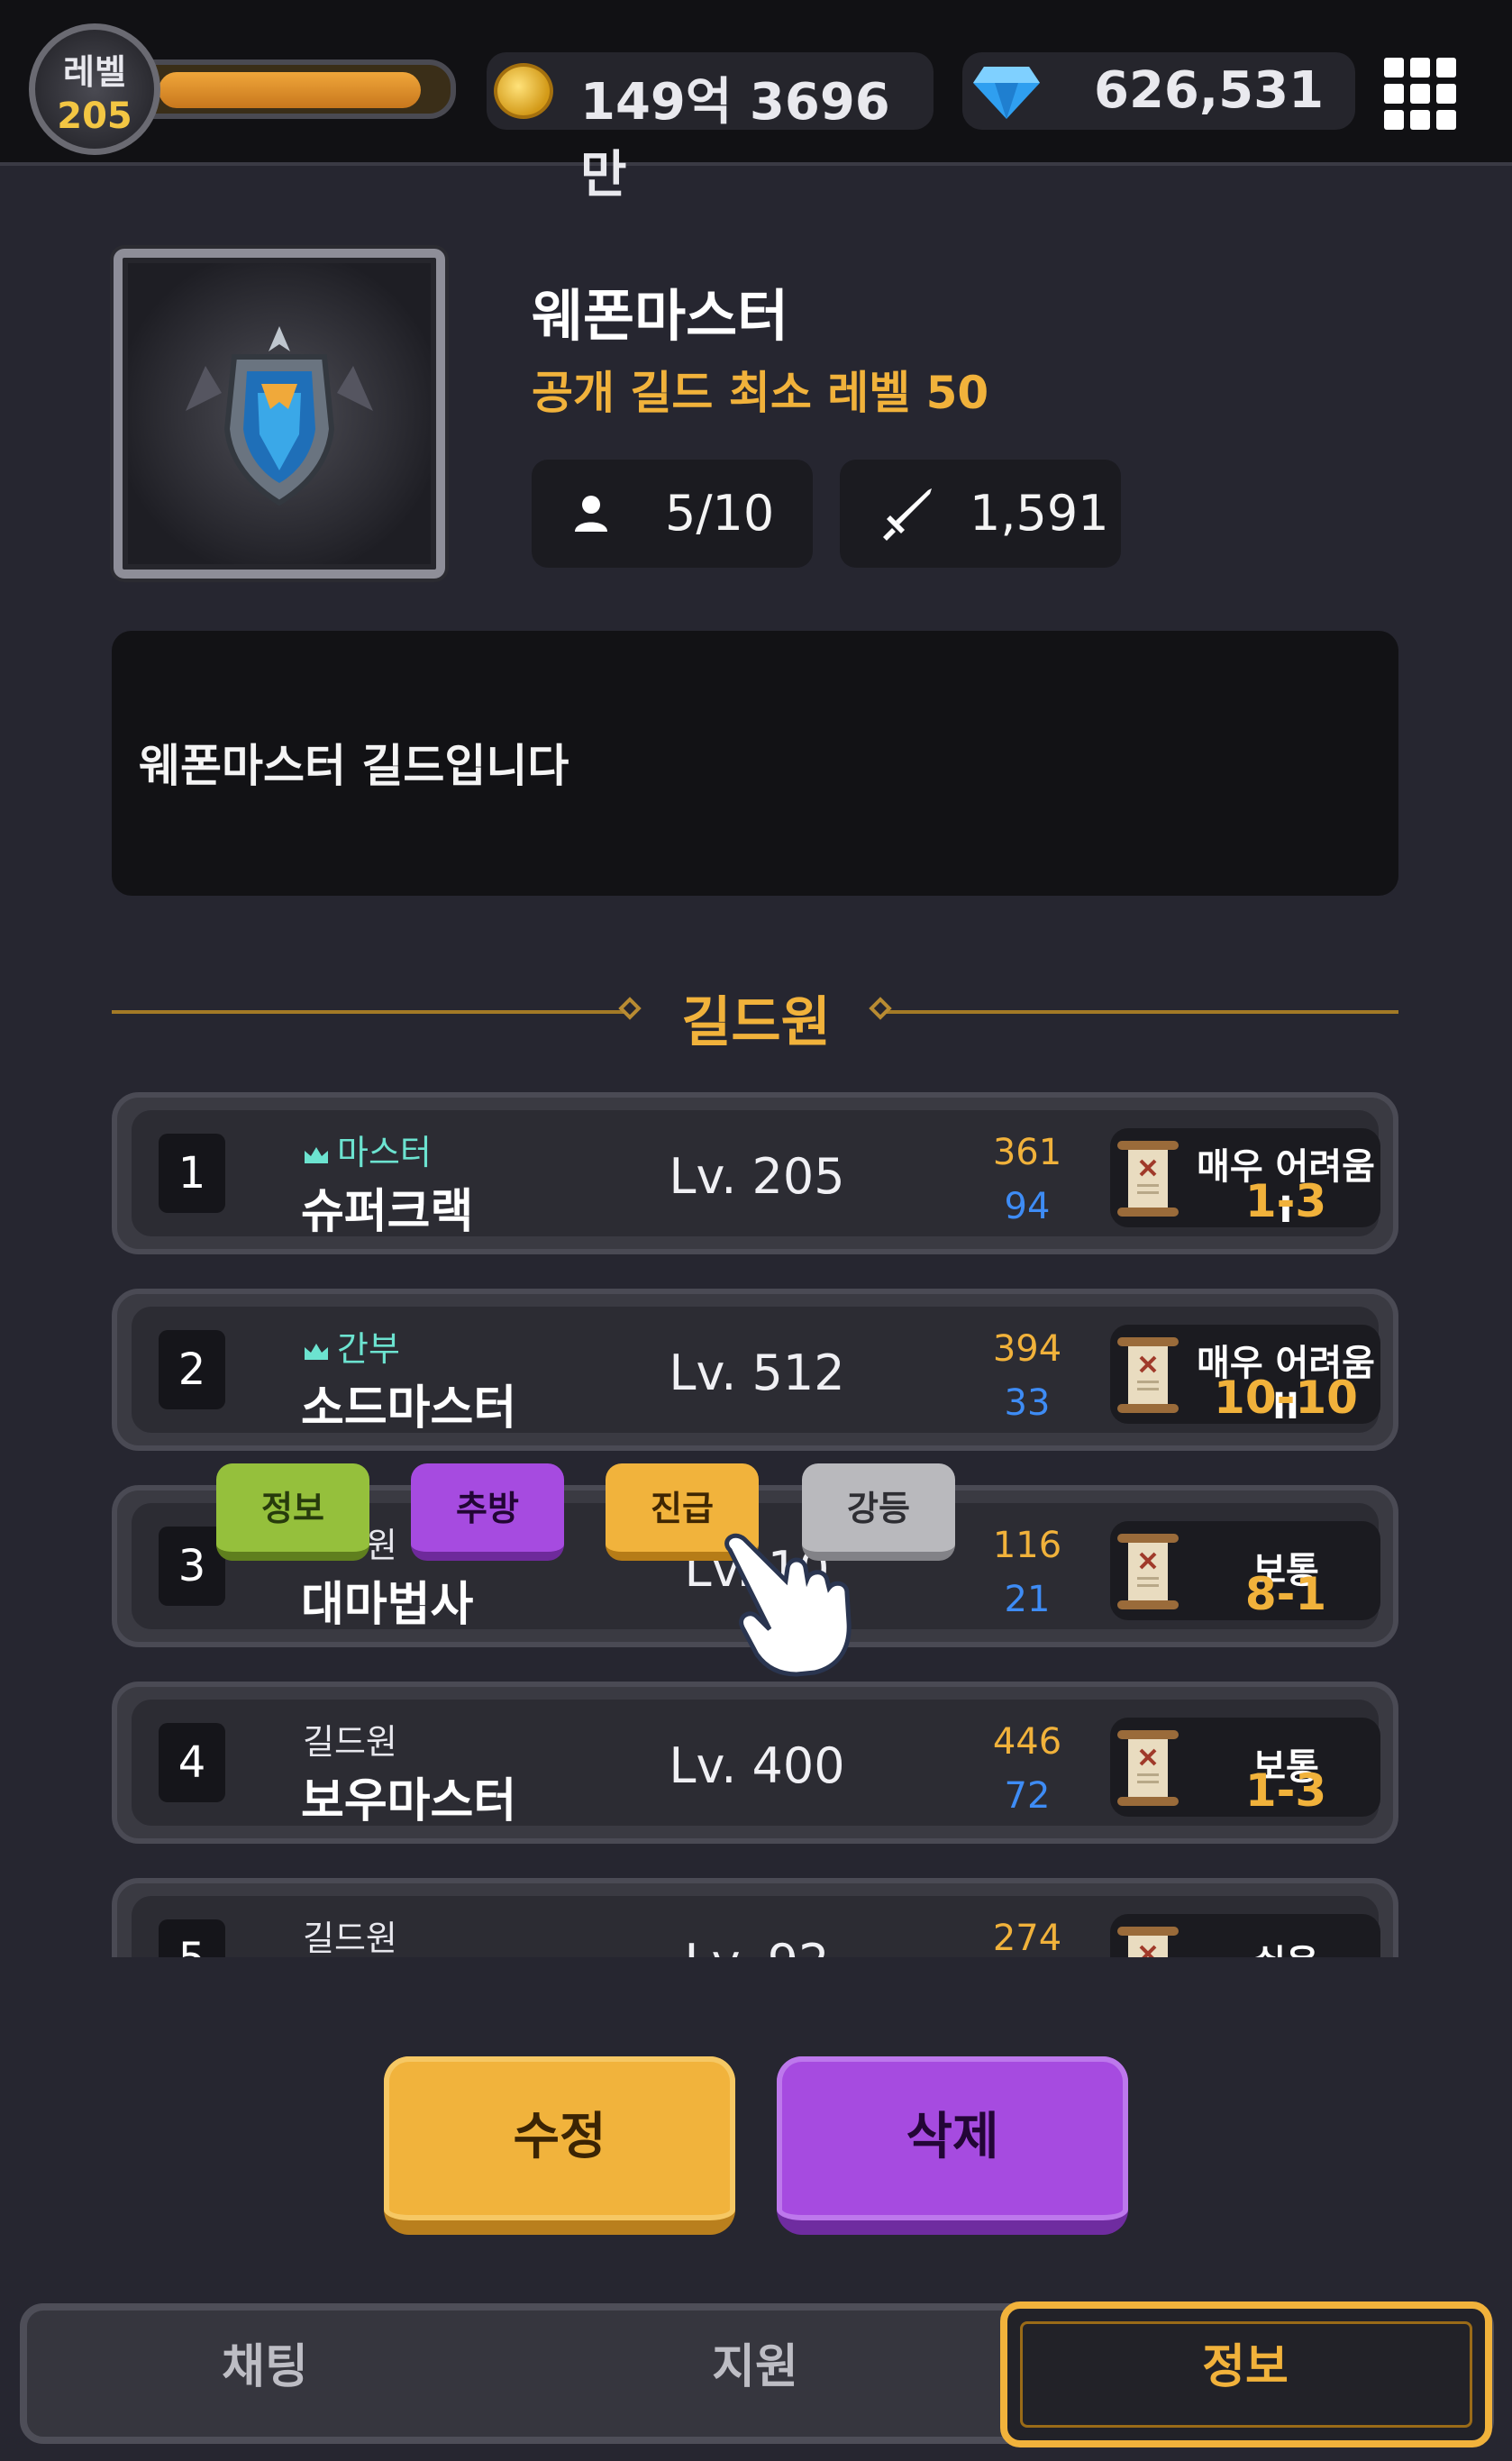 Image resolution: width=1512 pixels, height=2461 pixels. I want to click on guild-power: 1,591, so click(1039, 513).